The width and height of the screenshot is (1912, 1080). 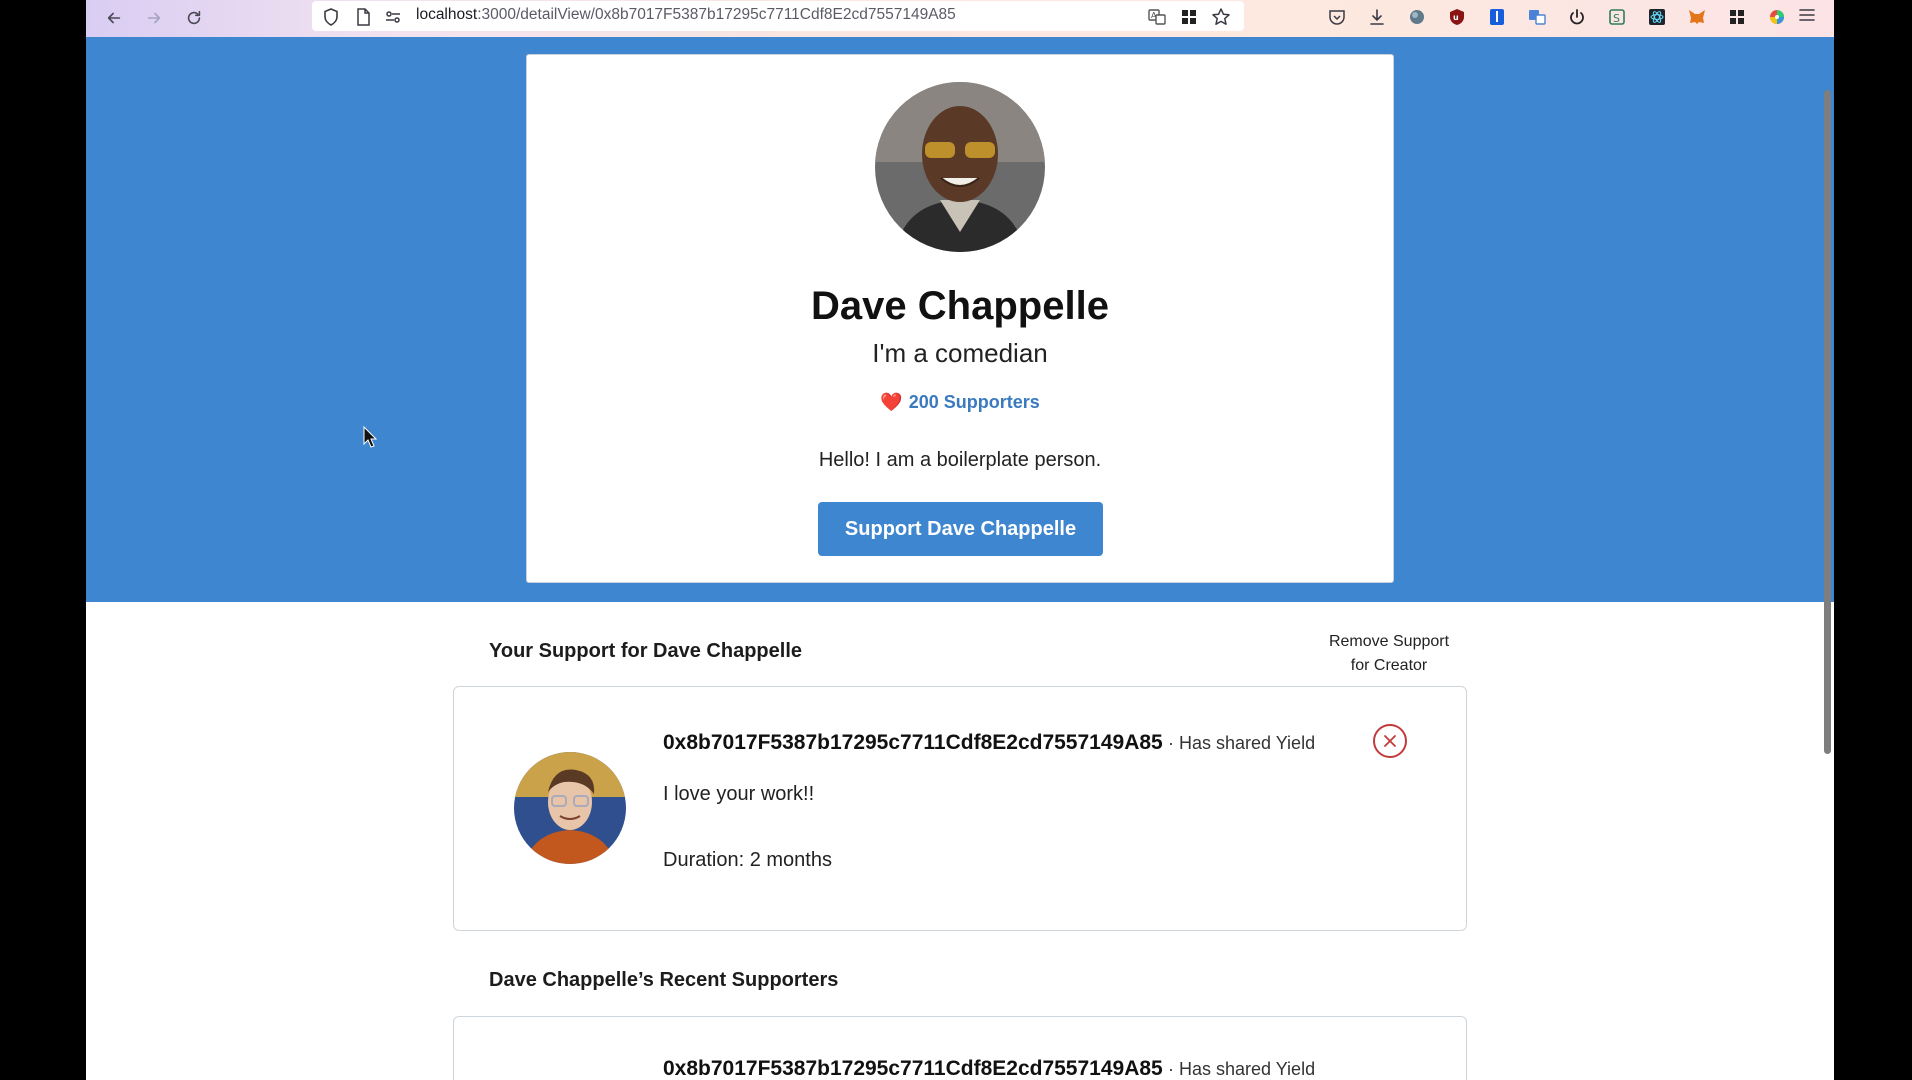 I want to click on supporters-count: ❤️ 200 Supporters, so click(x=960, y=402).